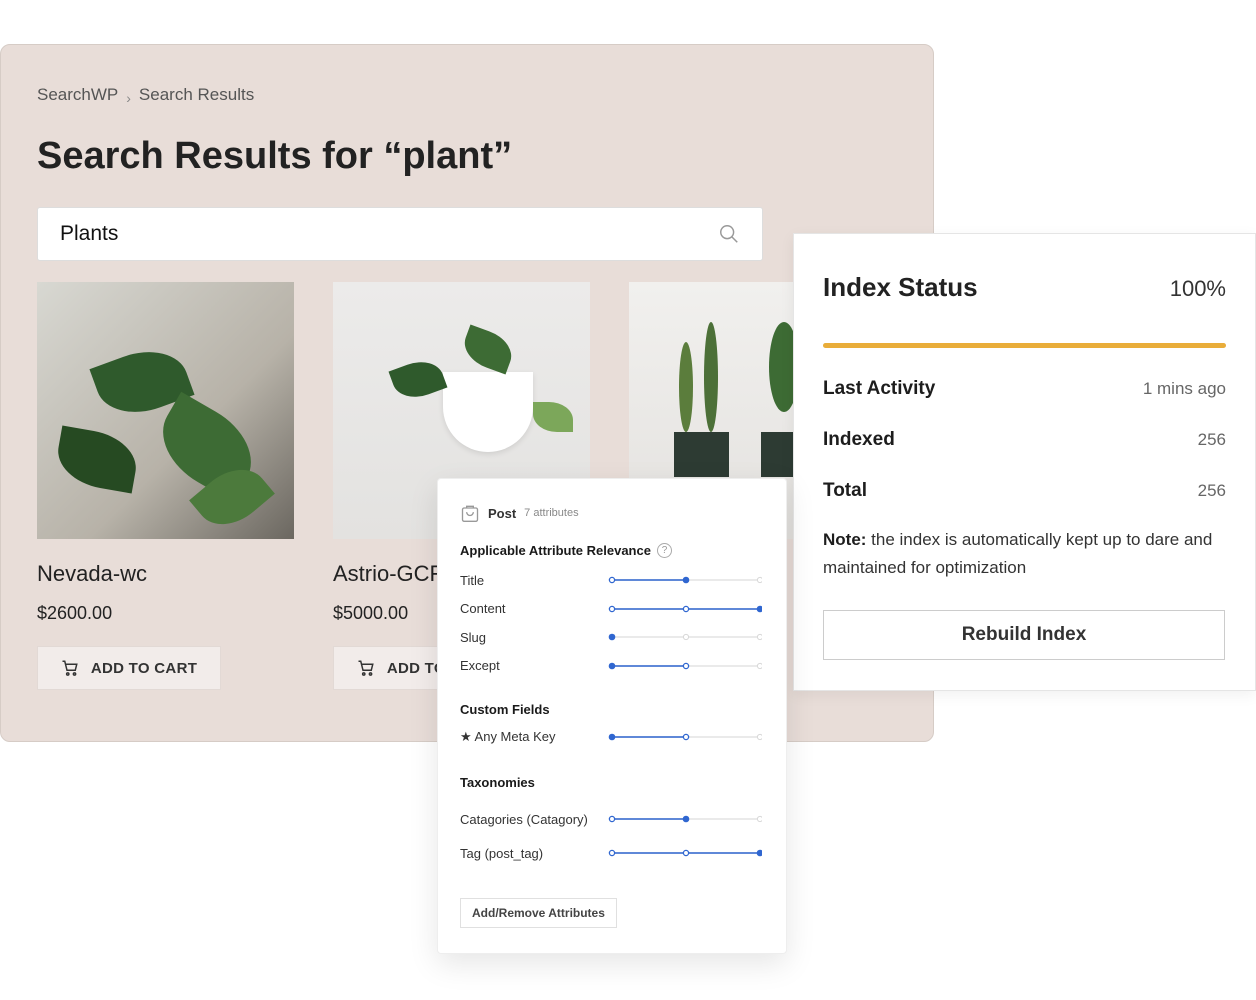  What do you see at coordinates (165, 574) in the screenshot?
I see `product-name: Nevada-wc` at bounding box center [165, 574].